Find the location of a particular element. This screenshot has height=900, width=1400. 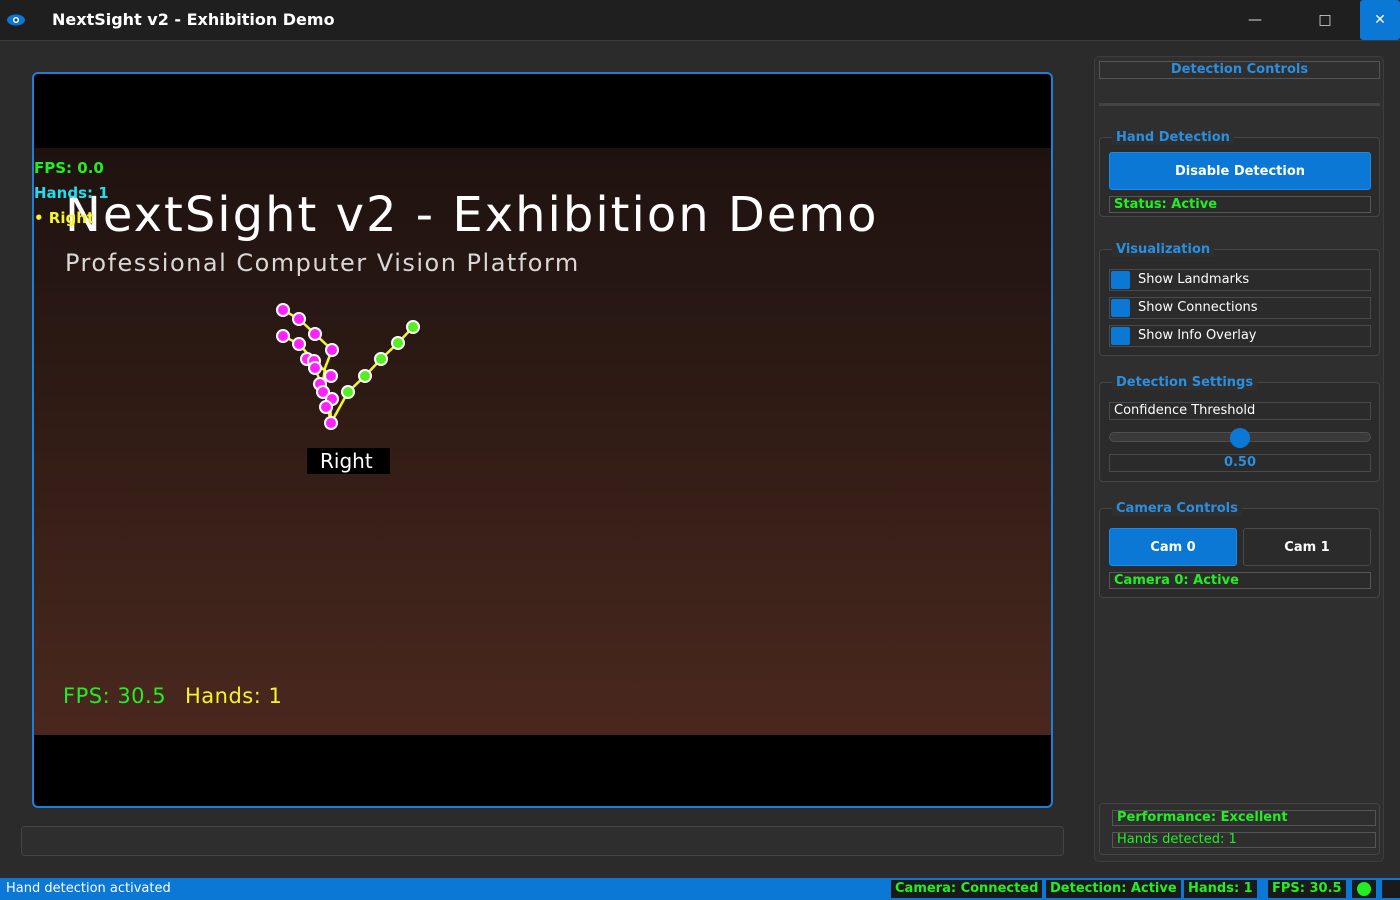

threshold-label: Confidence Threshold is located at coordinates (1240, 411).